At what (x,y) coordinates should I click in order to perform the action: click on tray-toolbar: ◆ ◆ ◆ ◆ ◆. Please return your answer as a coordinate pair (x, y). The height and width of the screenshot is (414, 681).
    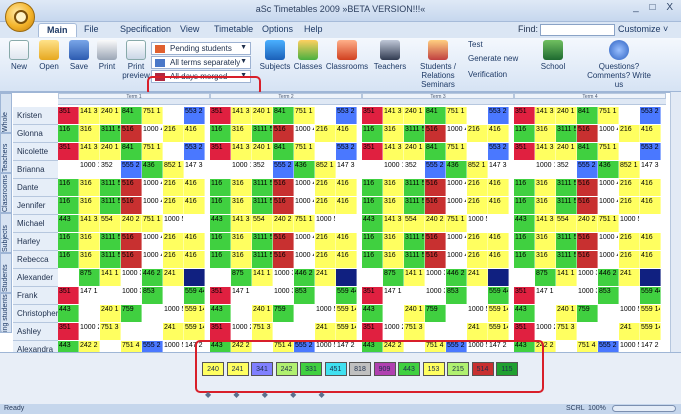
    Looking at the image, I should click on (270, 394).